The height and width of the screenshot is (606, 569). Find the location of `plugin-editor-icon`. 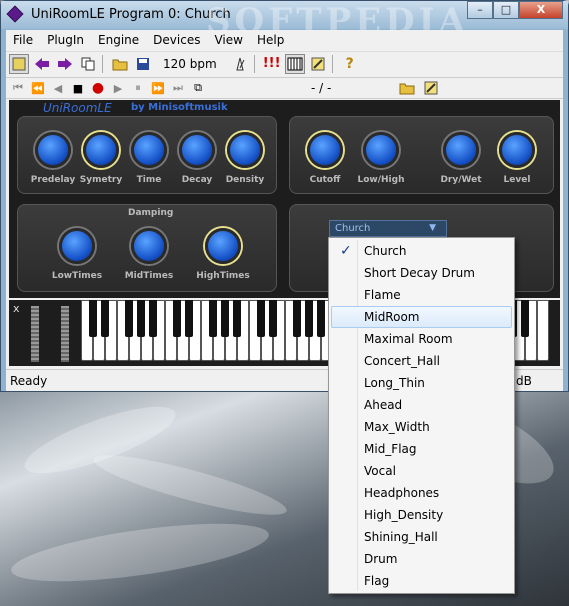

plugin-editor-icon is located at coordinates (19, 63).